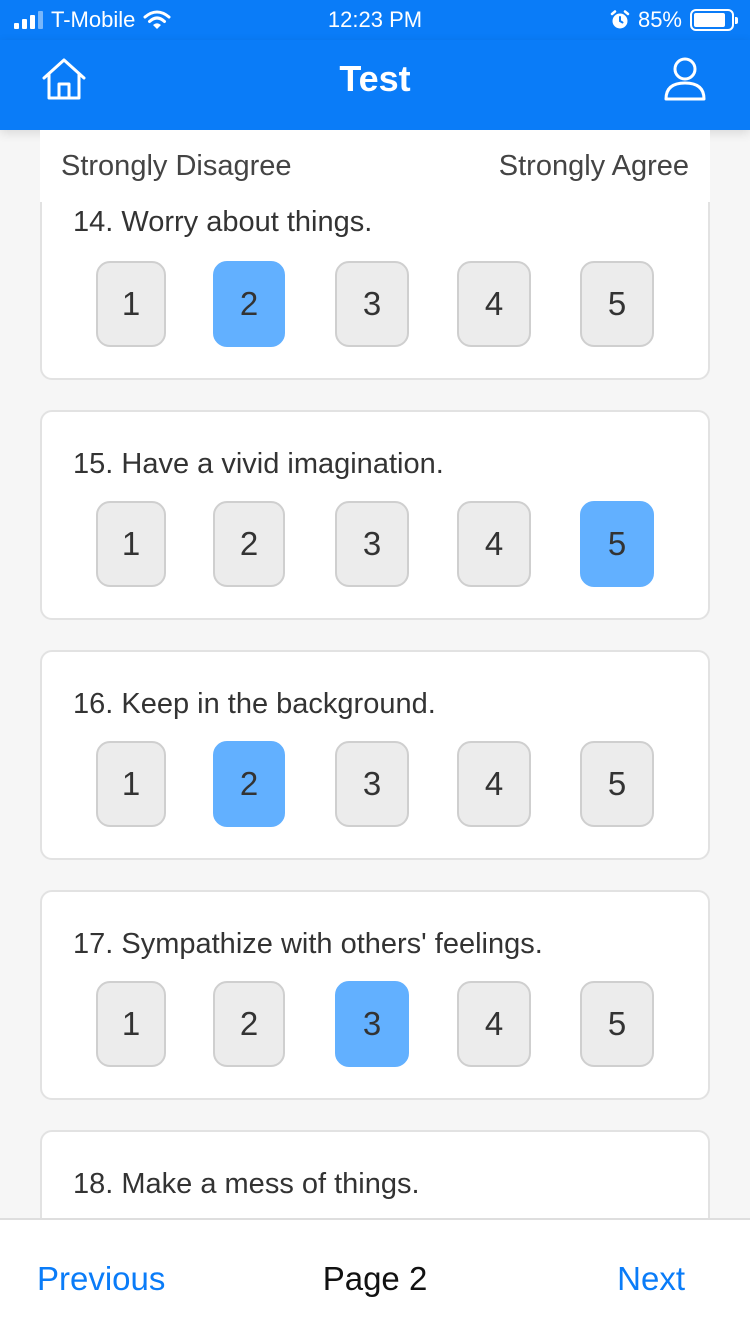 This screenshot has height=1334, width=750. What do you see at coordinates (659, 19) in the screenshot?
I see `battery-percent: 85%` at bounding box center [659, 19].